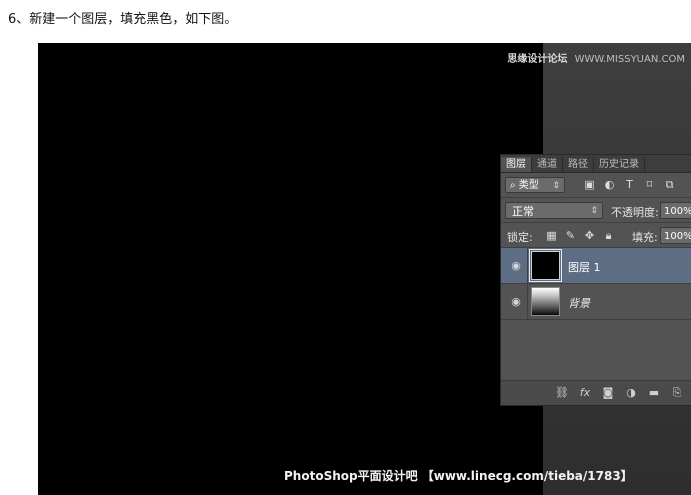  I want to click on layers-list: ◉ 图层 1 ◉ 背景, so click(596, 314).